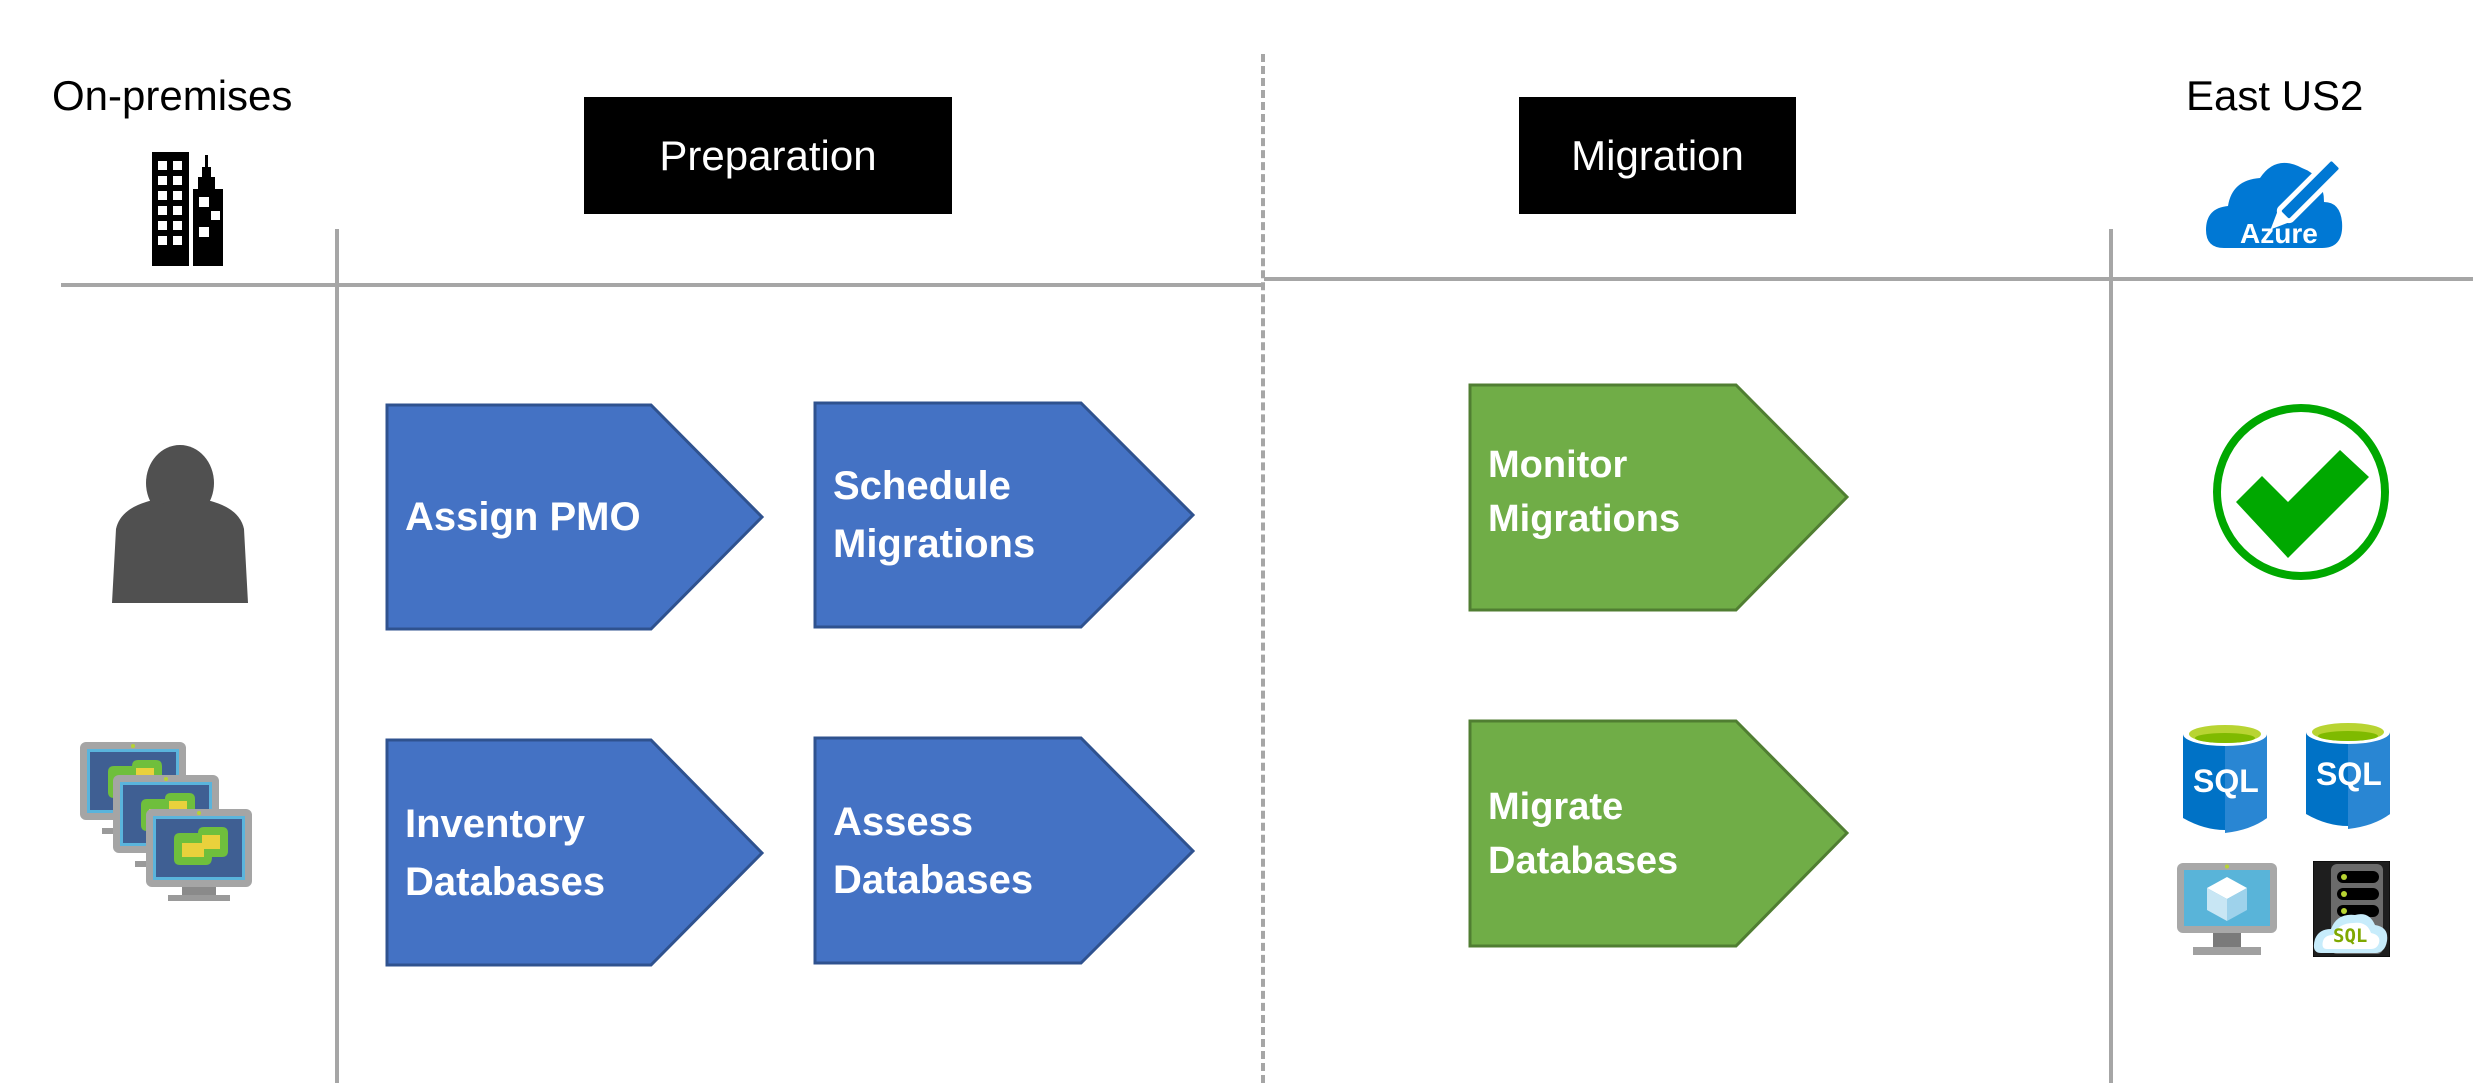 The image size is (2473, 1083). What do you see at coordinates (1263, 568) in the screenshot?
I see `phase-divider` at bounding box center [1263, 568].